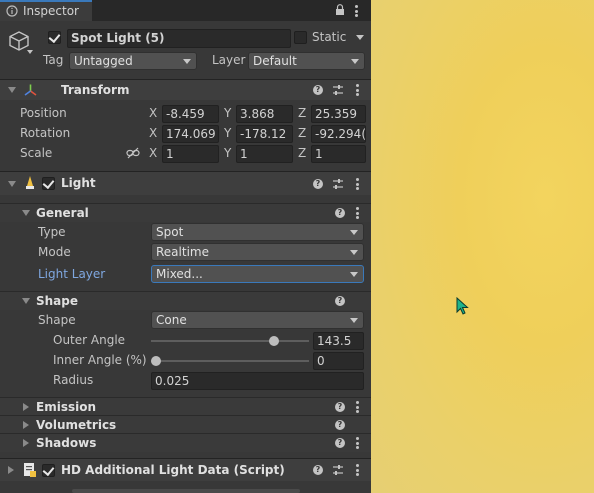  Describe the element at coordinates (338, 154) in the screenshot. I see `scale-z-field: 1` at that location.